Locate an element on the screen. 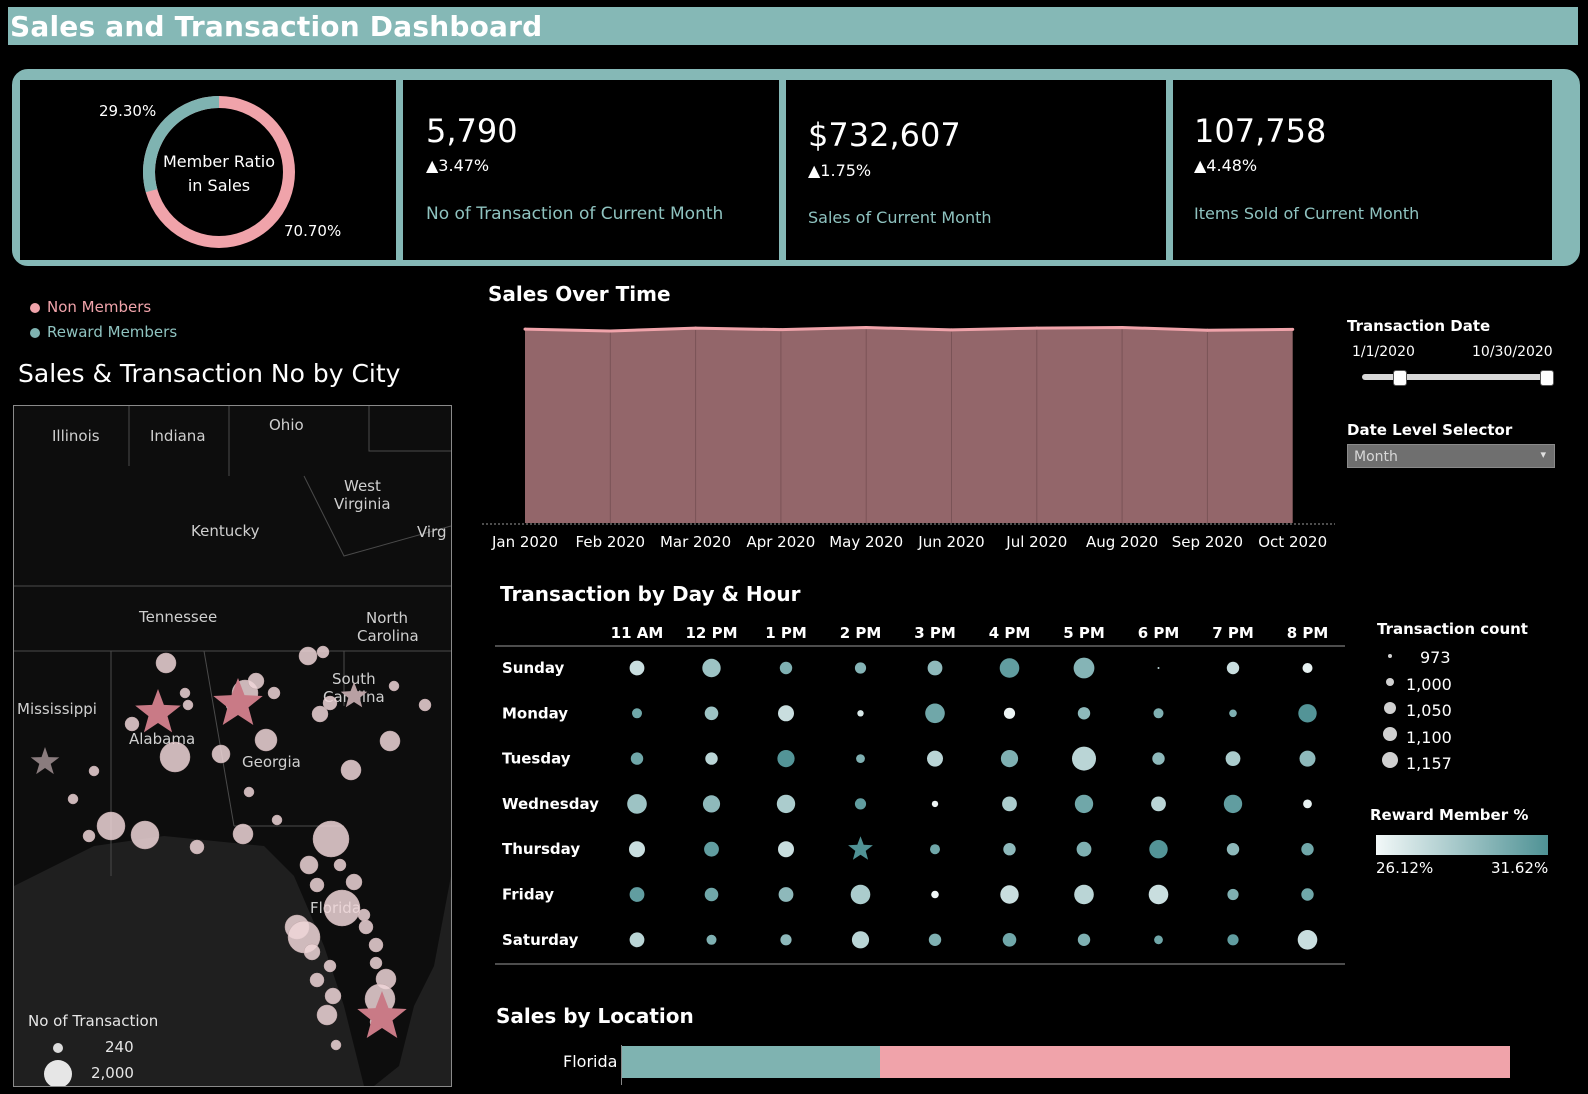 This screenshot has width=1588, height=1094. date-range-slider is located at coordinates (1458, 378).